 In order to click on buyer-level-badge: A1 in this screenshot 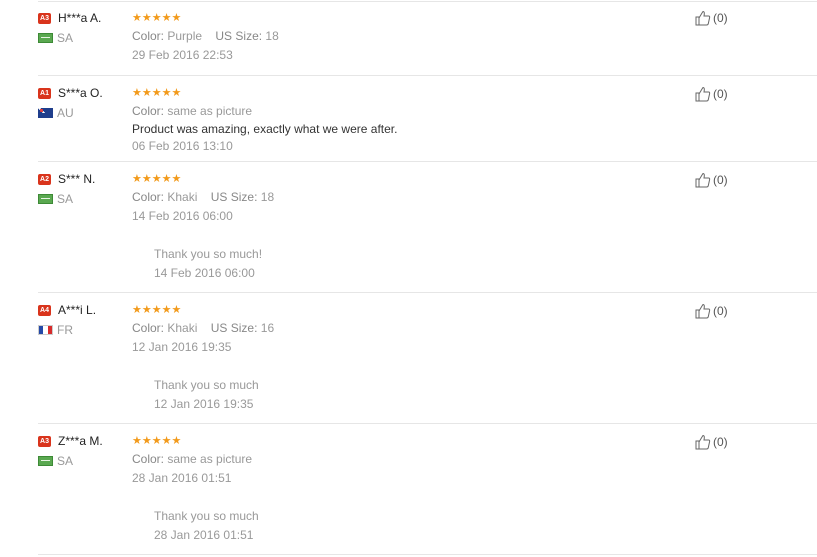, I will do `click(44, 93)`.